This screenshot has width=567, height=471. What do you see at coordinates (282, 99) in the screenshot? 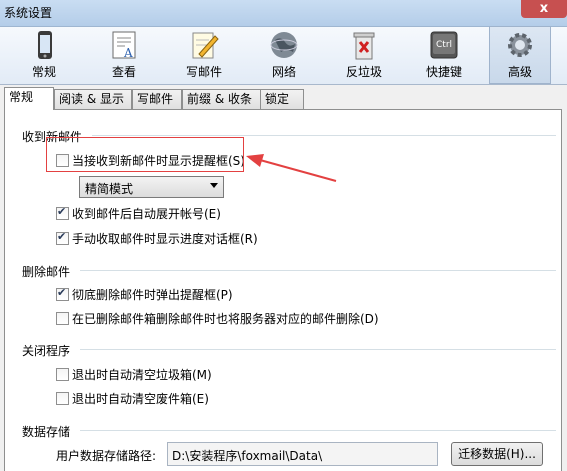
I see `tab-lock: 锁定` at bounding box center [282, 99].